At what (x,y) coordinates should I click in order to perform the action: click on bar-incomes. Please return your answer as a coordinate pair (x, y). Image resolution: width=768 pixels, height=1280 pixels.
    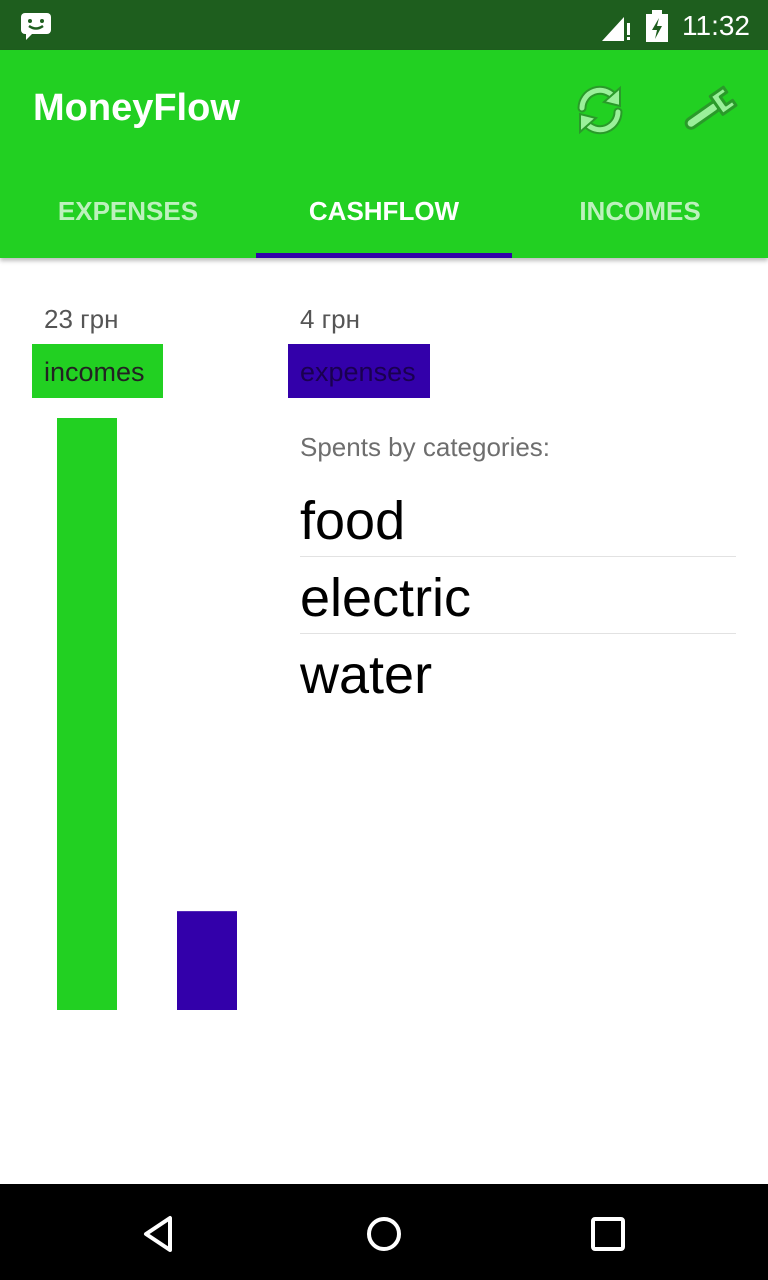
    Looking at the image, I should click on (87, 714).